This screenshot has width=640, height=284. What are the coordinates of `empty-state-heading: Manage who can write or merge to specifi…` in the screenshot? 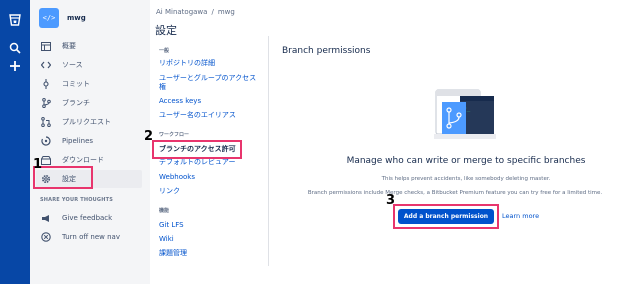 It's located at (466, 161).